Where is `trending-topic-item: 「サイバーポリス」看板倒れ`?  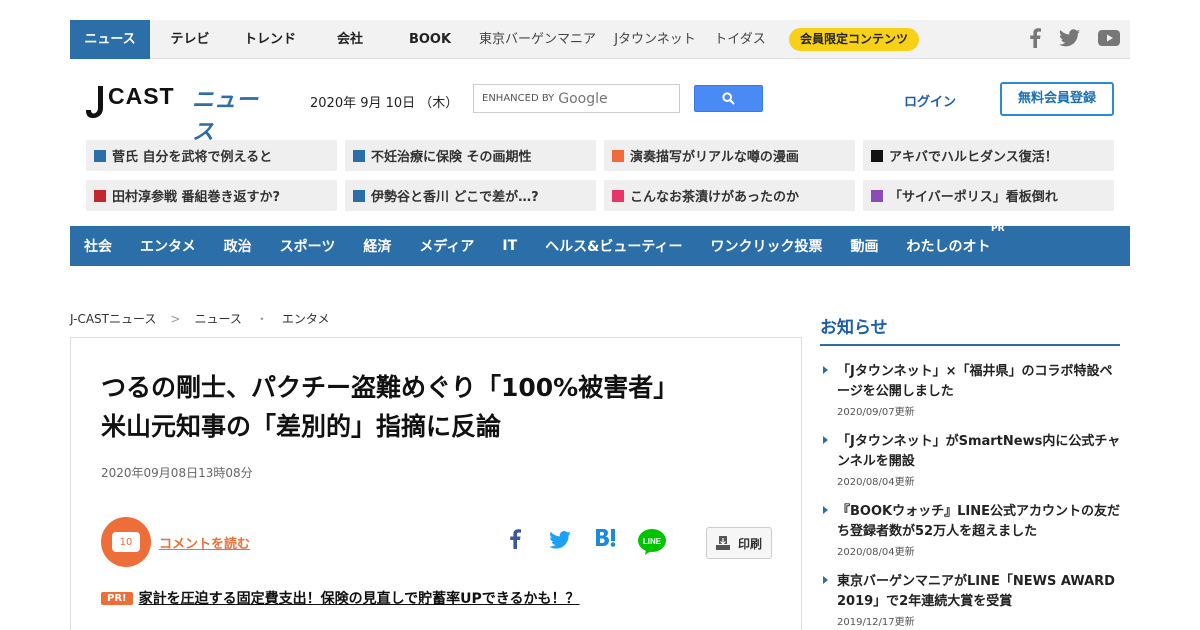 trending-topic-item: 「サイバーポリス」看板倒れ is located at coordinates (988, 195).